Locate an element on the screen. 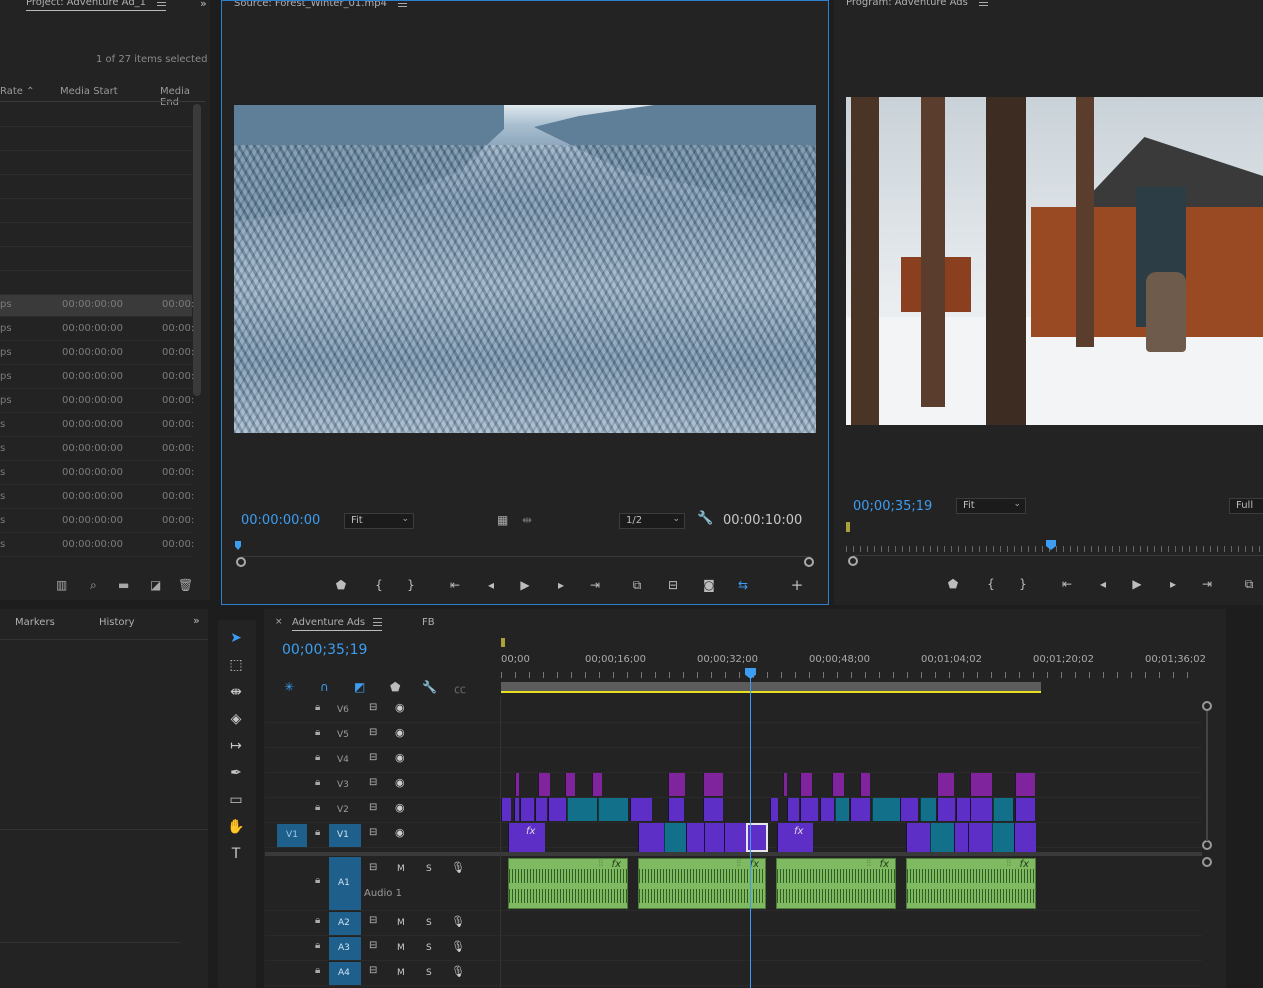 Image resolution: width=1263 pixels, height=988 pixels. mark-out-icon: } is located at coordinates (411, 585).